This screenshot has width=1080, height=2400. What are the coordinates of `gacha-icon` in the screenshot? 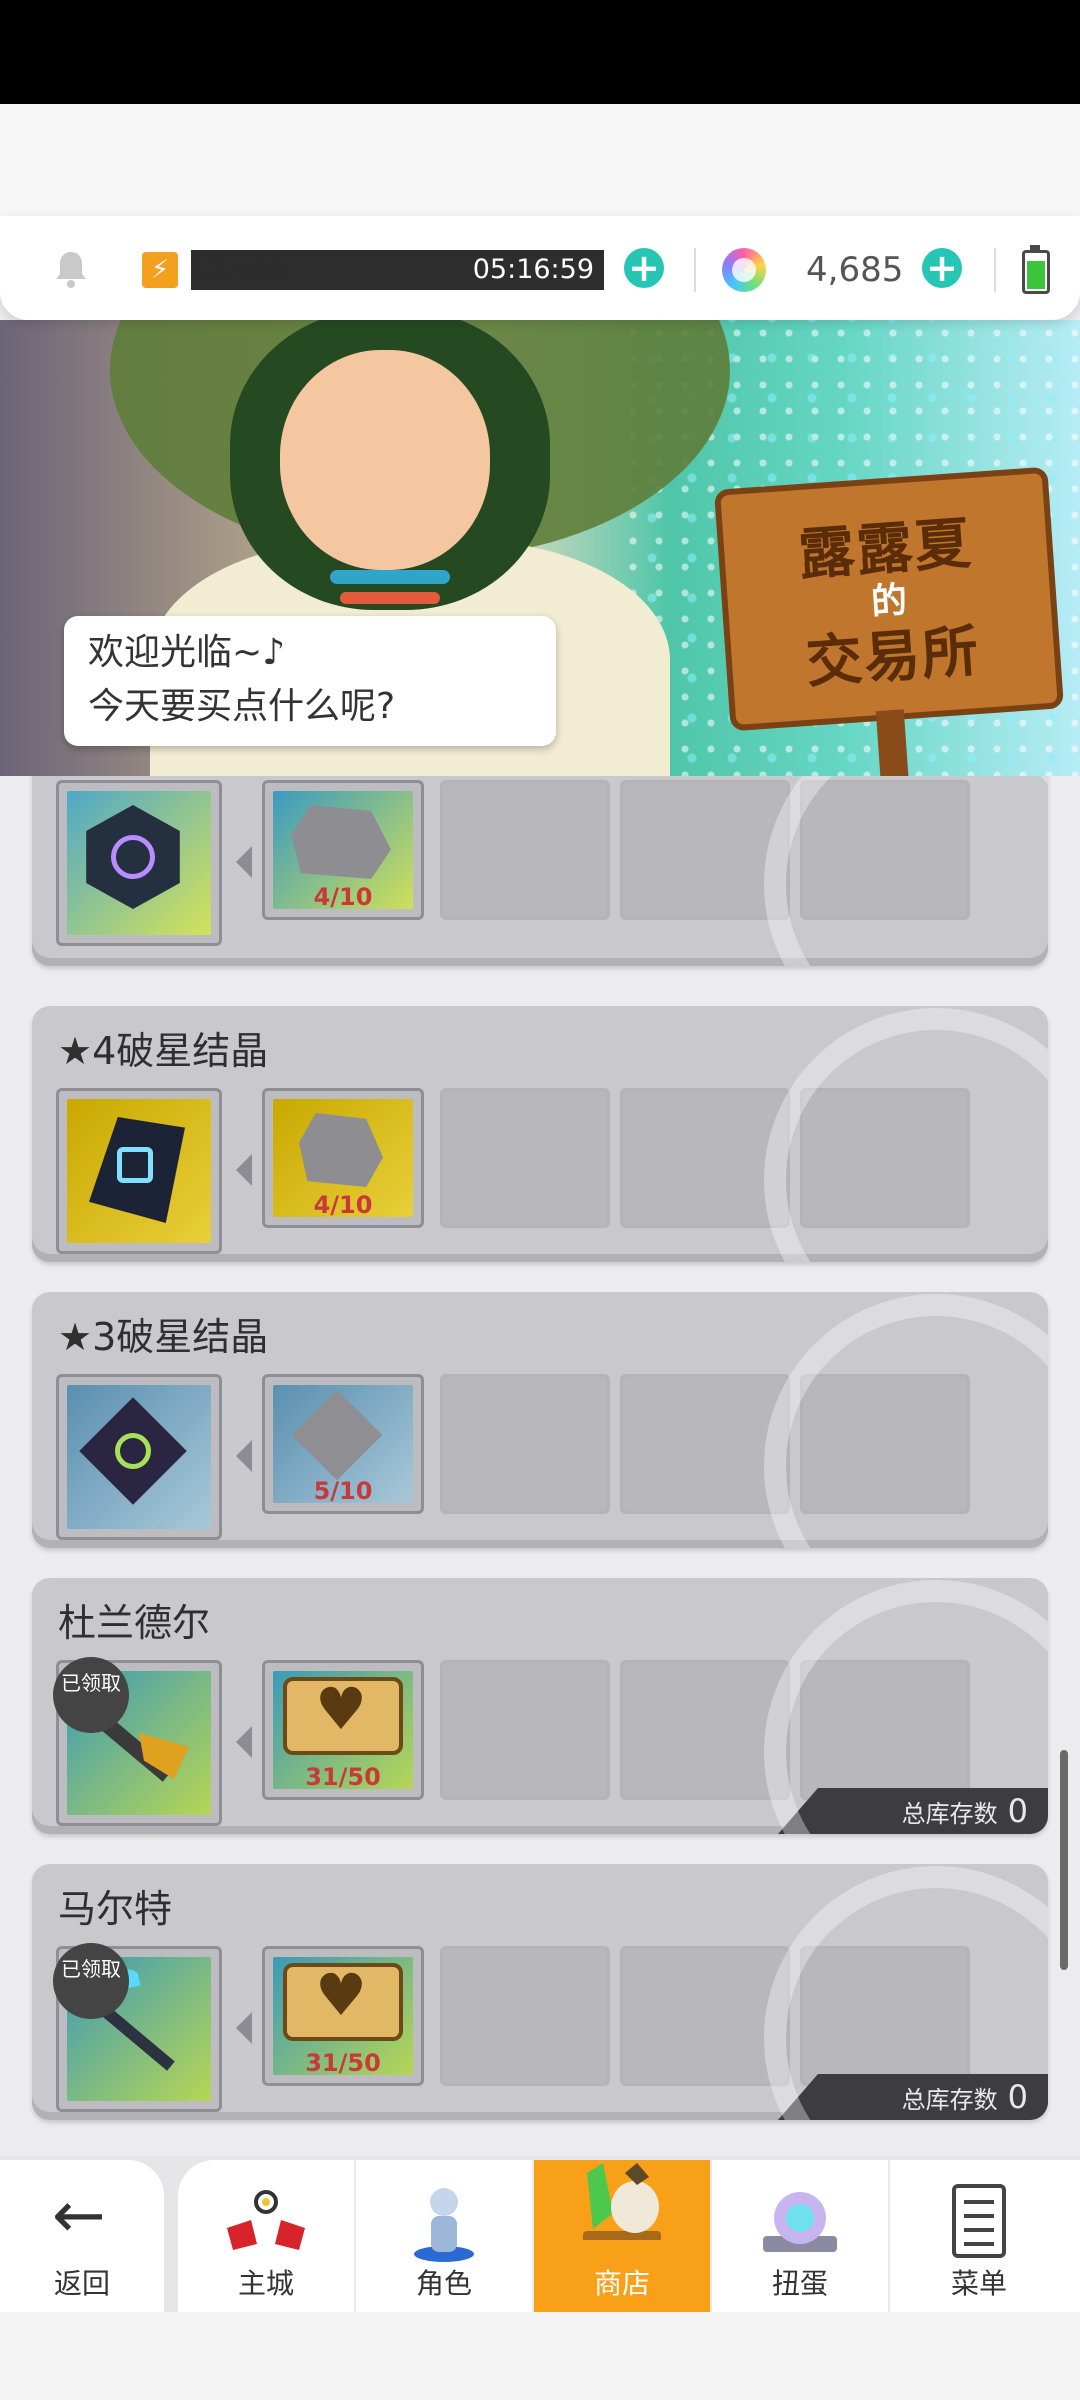 It's located at (800, 2222).